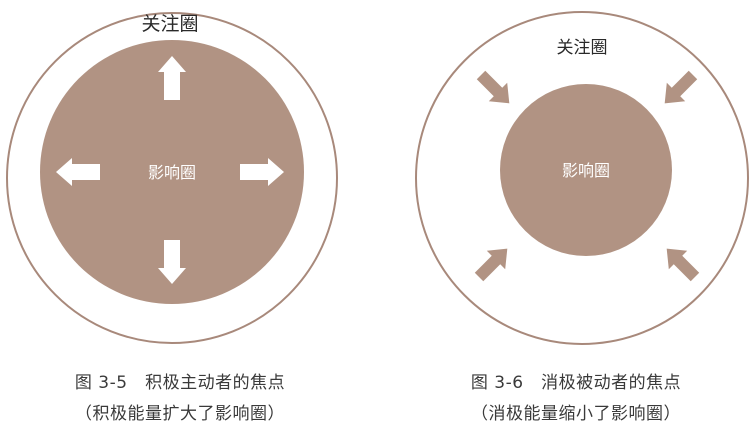 The height and width of the screenshot is (427, 756). What do you see at coordinates (180, 383) in the screenshot?
I see `caption-title: 图 3-5 积极主动者的焦点` at bounding box center [180, 383].